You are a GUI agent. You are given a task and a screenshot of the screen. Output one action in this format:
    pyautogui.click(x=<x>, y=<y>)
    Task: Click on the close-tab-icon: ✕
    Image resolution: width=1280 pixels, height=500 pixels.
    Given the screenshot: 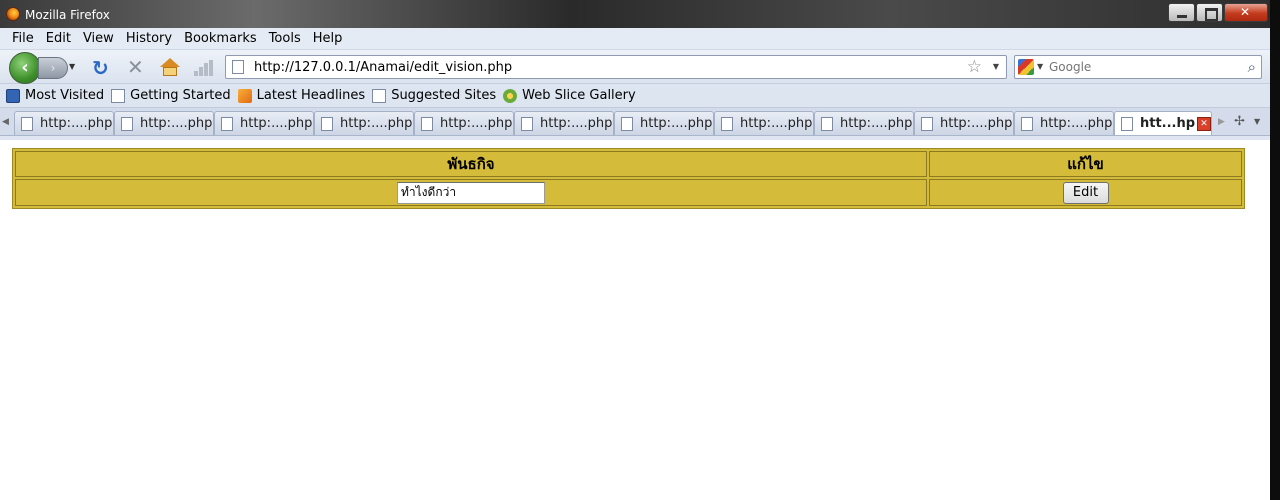 What is the action you would take?
    pyautogui.click(x=1204, y=123)
    